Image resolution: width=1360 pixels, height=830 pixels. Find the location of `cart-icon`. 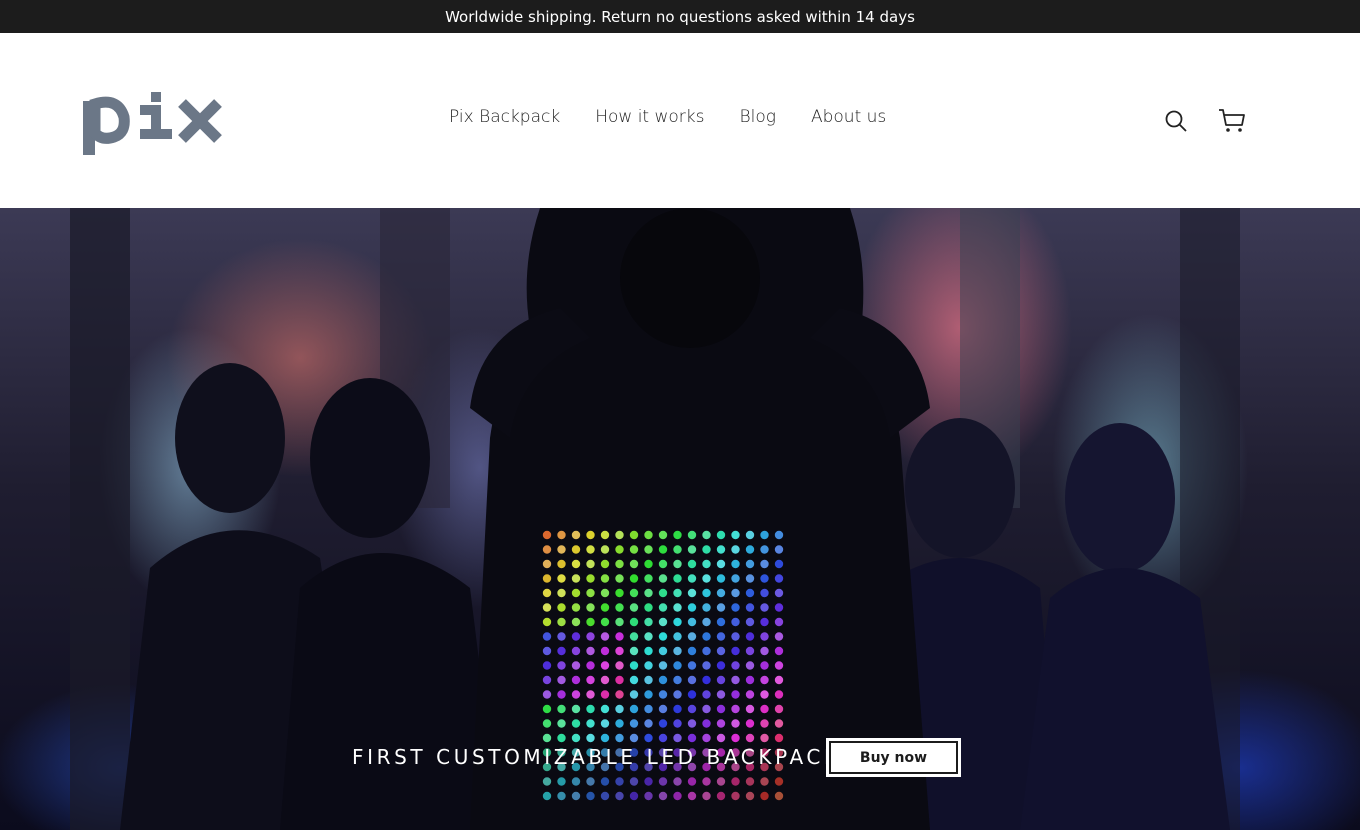

cart-icon is located at coordinates (1232, 120).